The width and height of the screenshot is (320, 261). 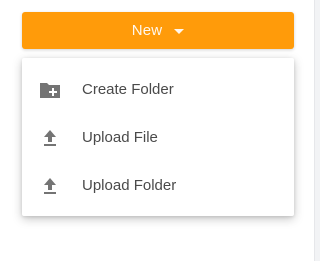 What do you see at coordinates (179, 31) in the screenshot?
I see `chevron-down-icon` at bounding box center [179, 31].